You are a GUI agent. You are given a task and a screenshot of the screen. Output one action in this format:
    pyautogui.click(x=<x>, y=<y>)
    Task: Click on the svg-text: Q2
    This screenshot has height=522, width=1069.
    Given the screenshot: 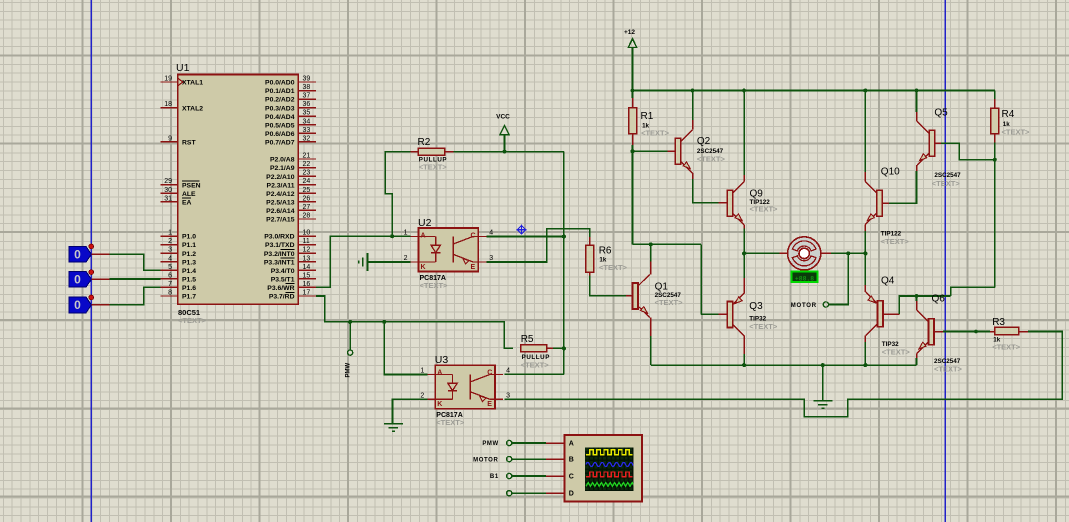 What is the action you would take?
    pyautogui.click(x=704, y=141)
    